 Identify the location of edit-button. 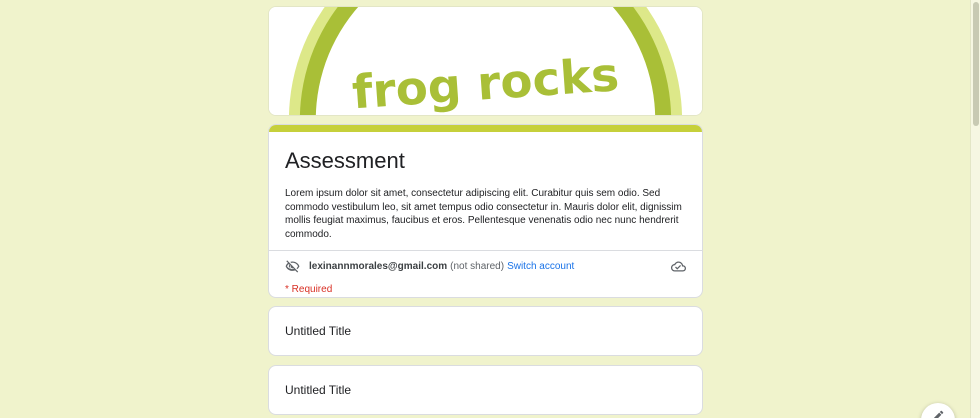
(938, 410).